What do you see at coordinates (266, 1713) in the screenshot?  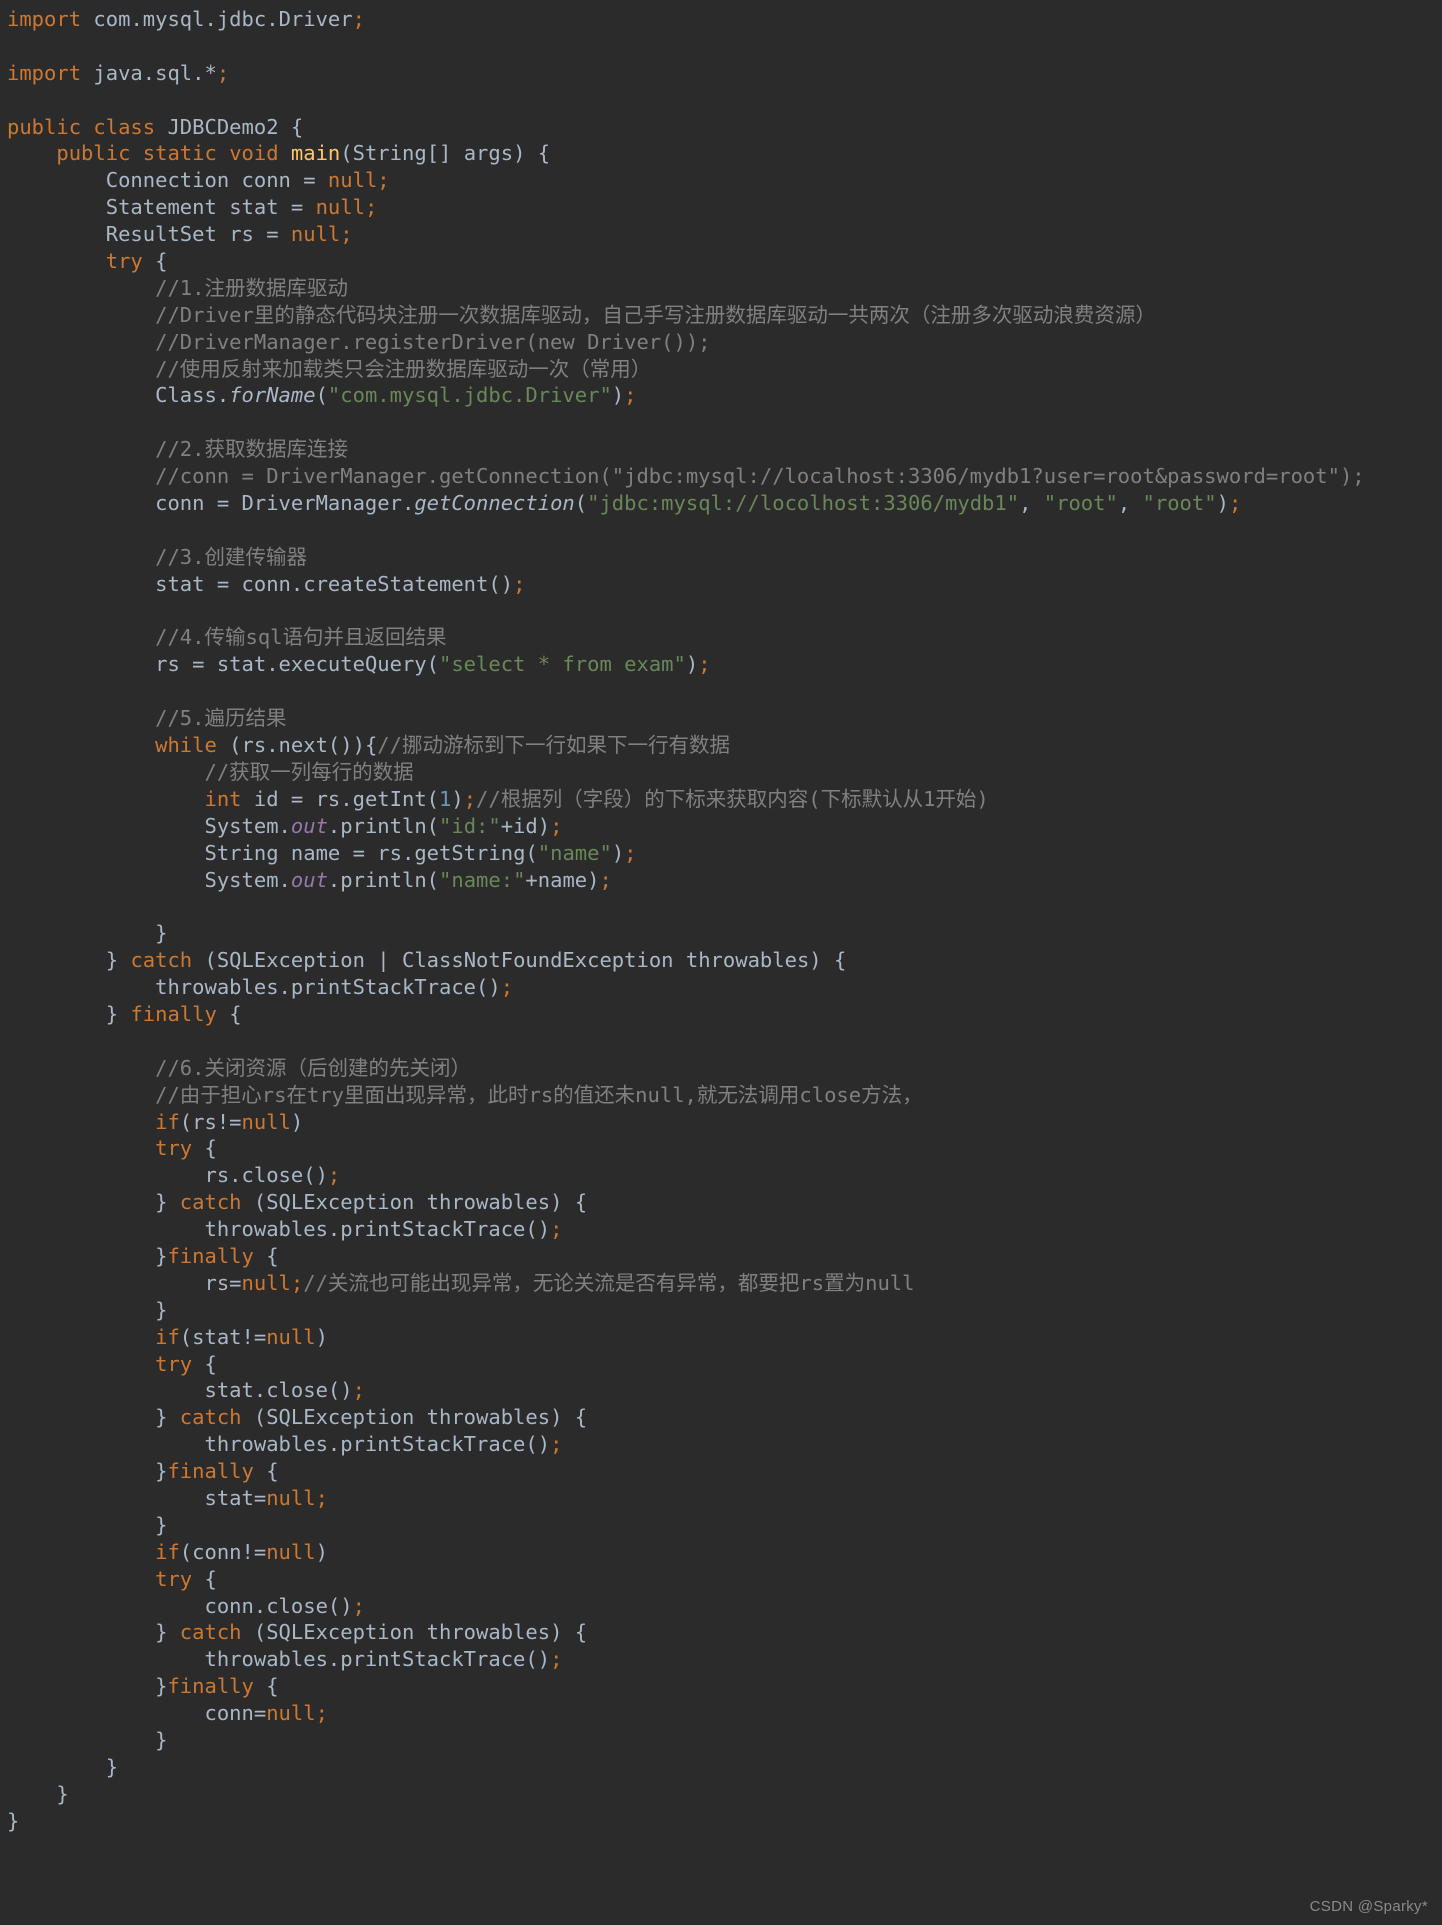 I see `code-line: conn=null;` at bounding box center [266, 1713].